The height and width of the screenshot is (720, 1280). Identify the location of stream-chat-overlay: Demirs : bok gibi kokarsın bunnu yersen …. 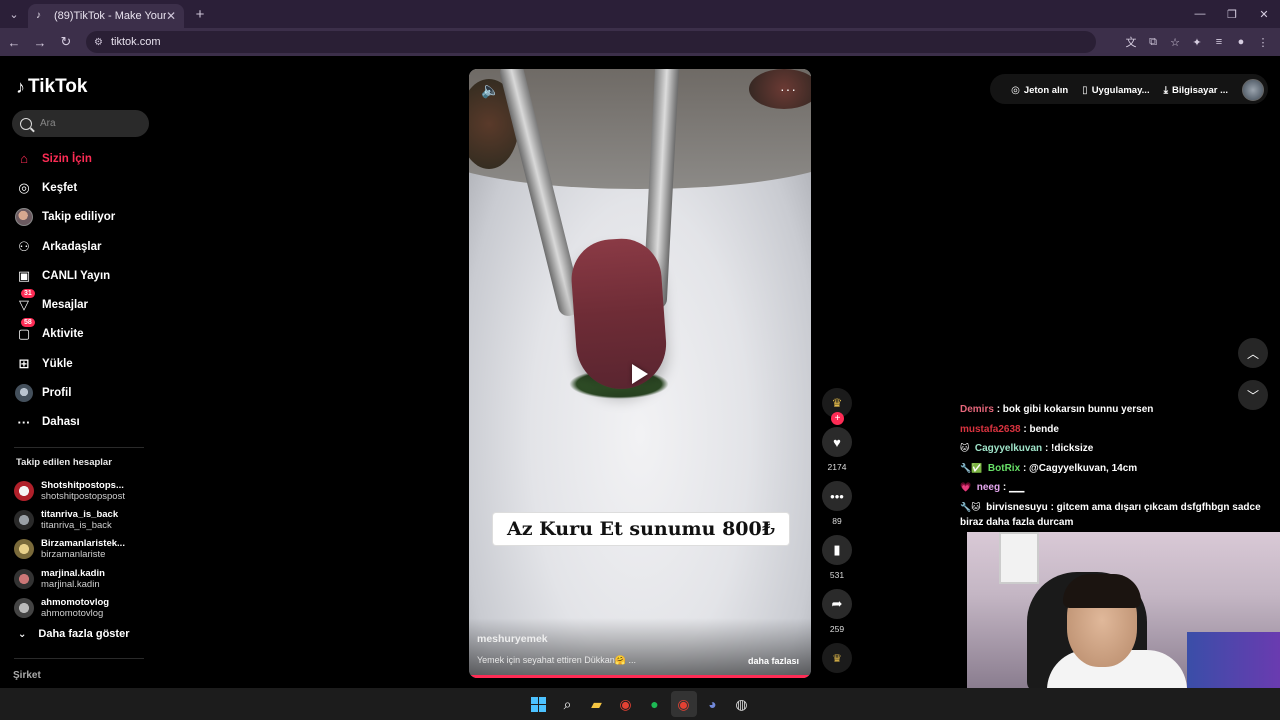
(1115, 465).